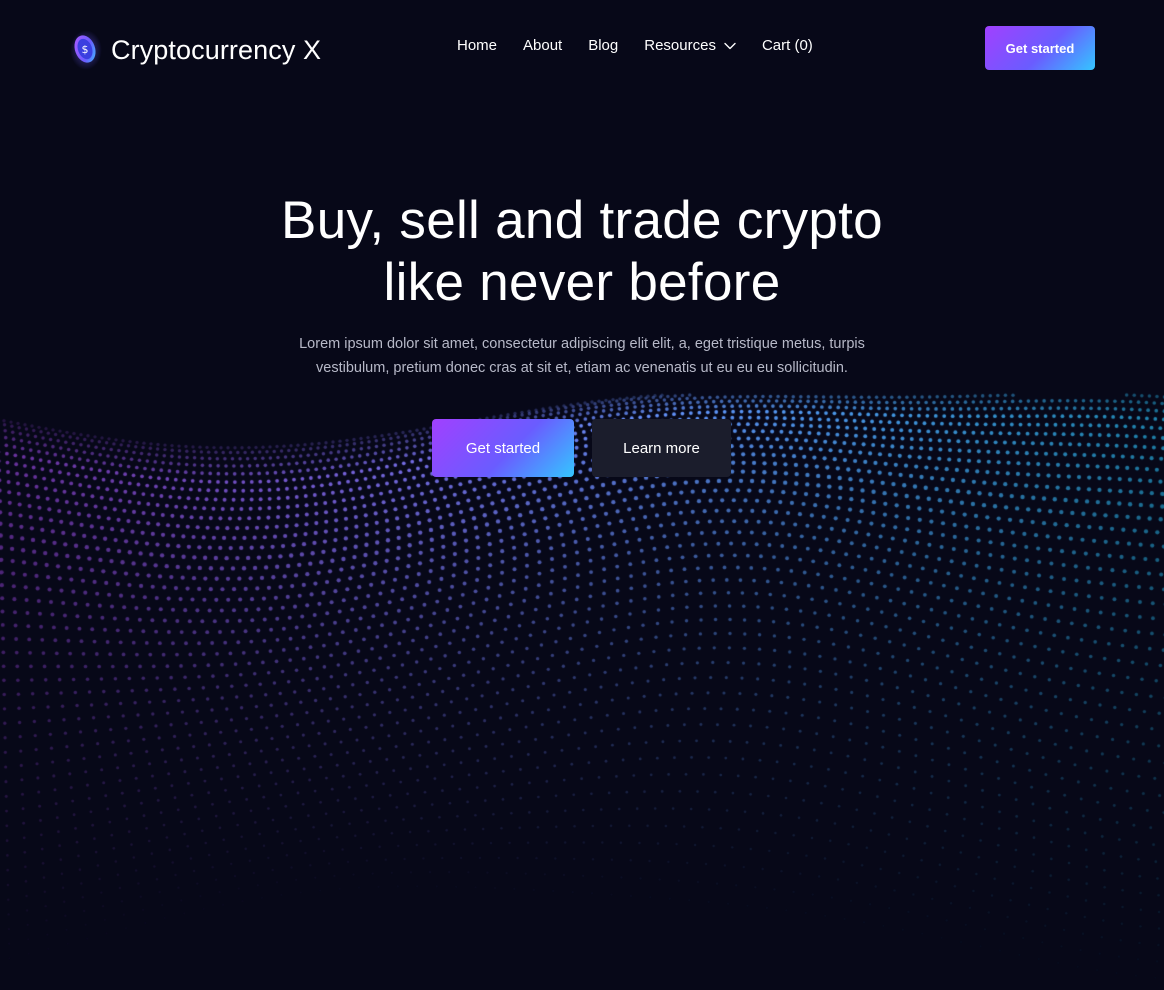 Image resolution: width=1164 pixels, height=990 pixels. I want to click on nav-item-blog: Blog, so click(603, 45).